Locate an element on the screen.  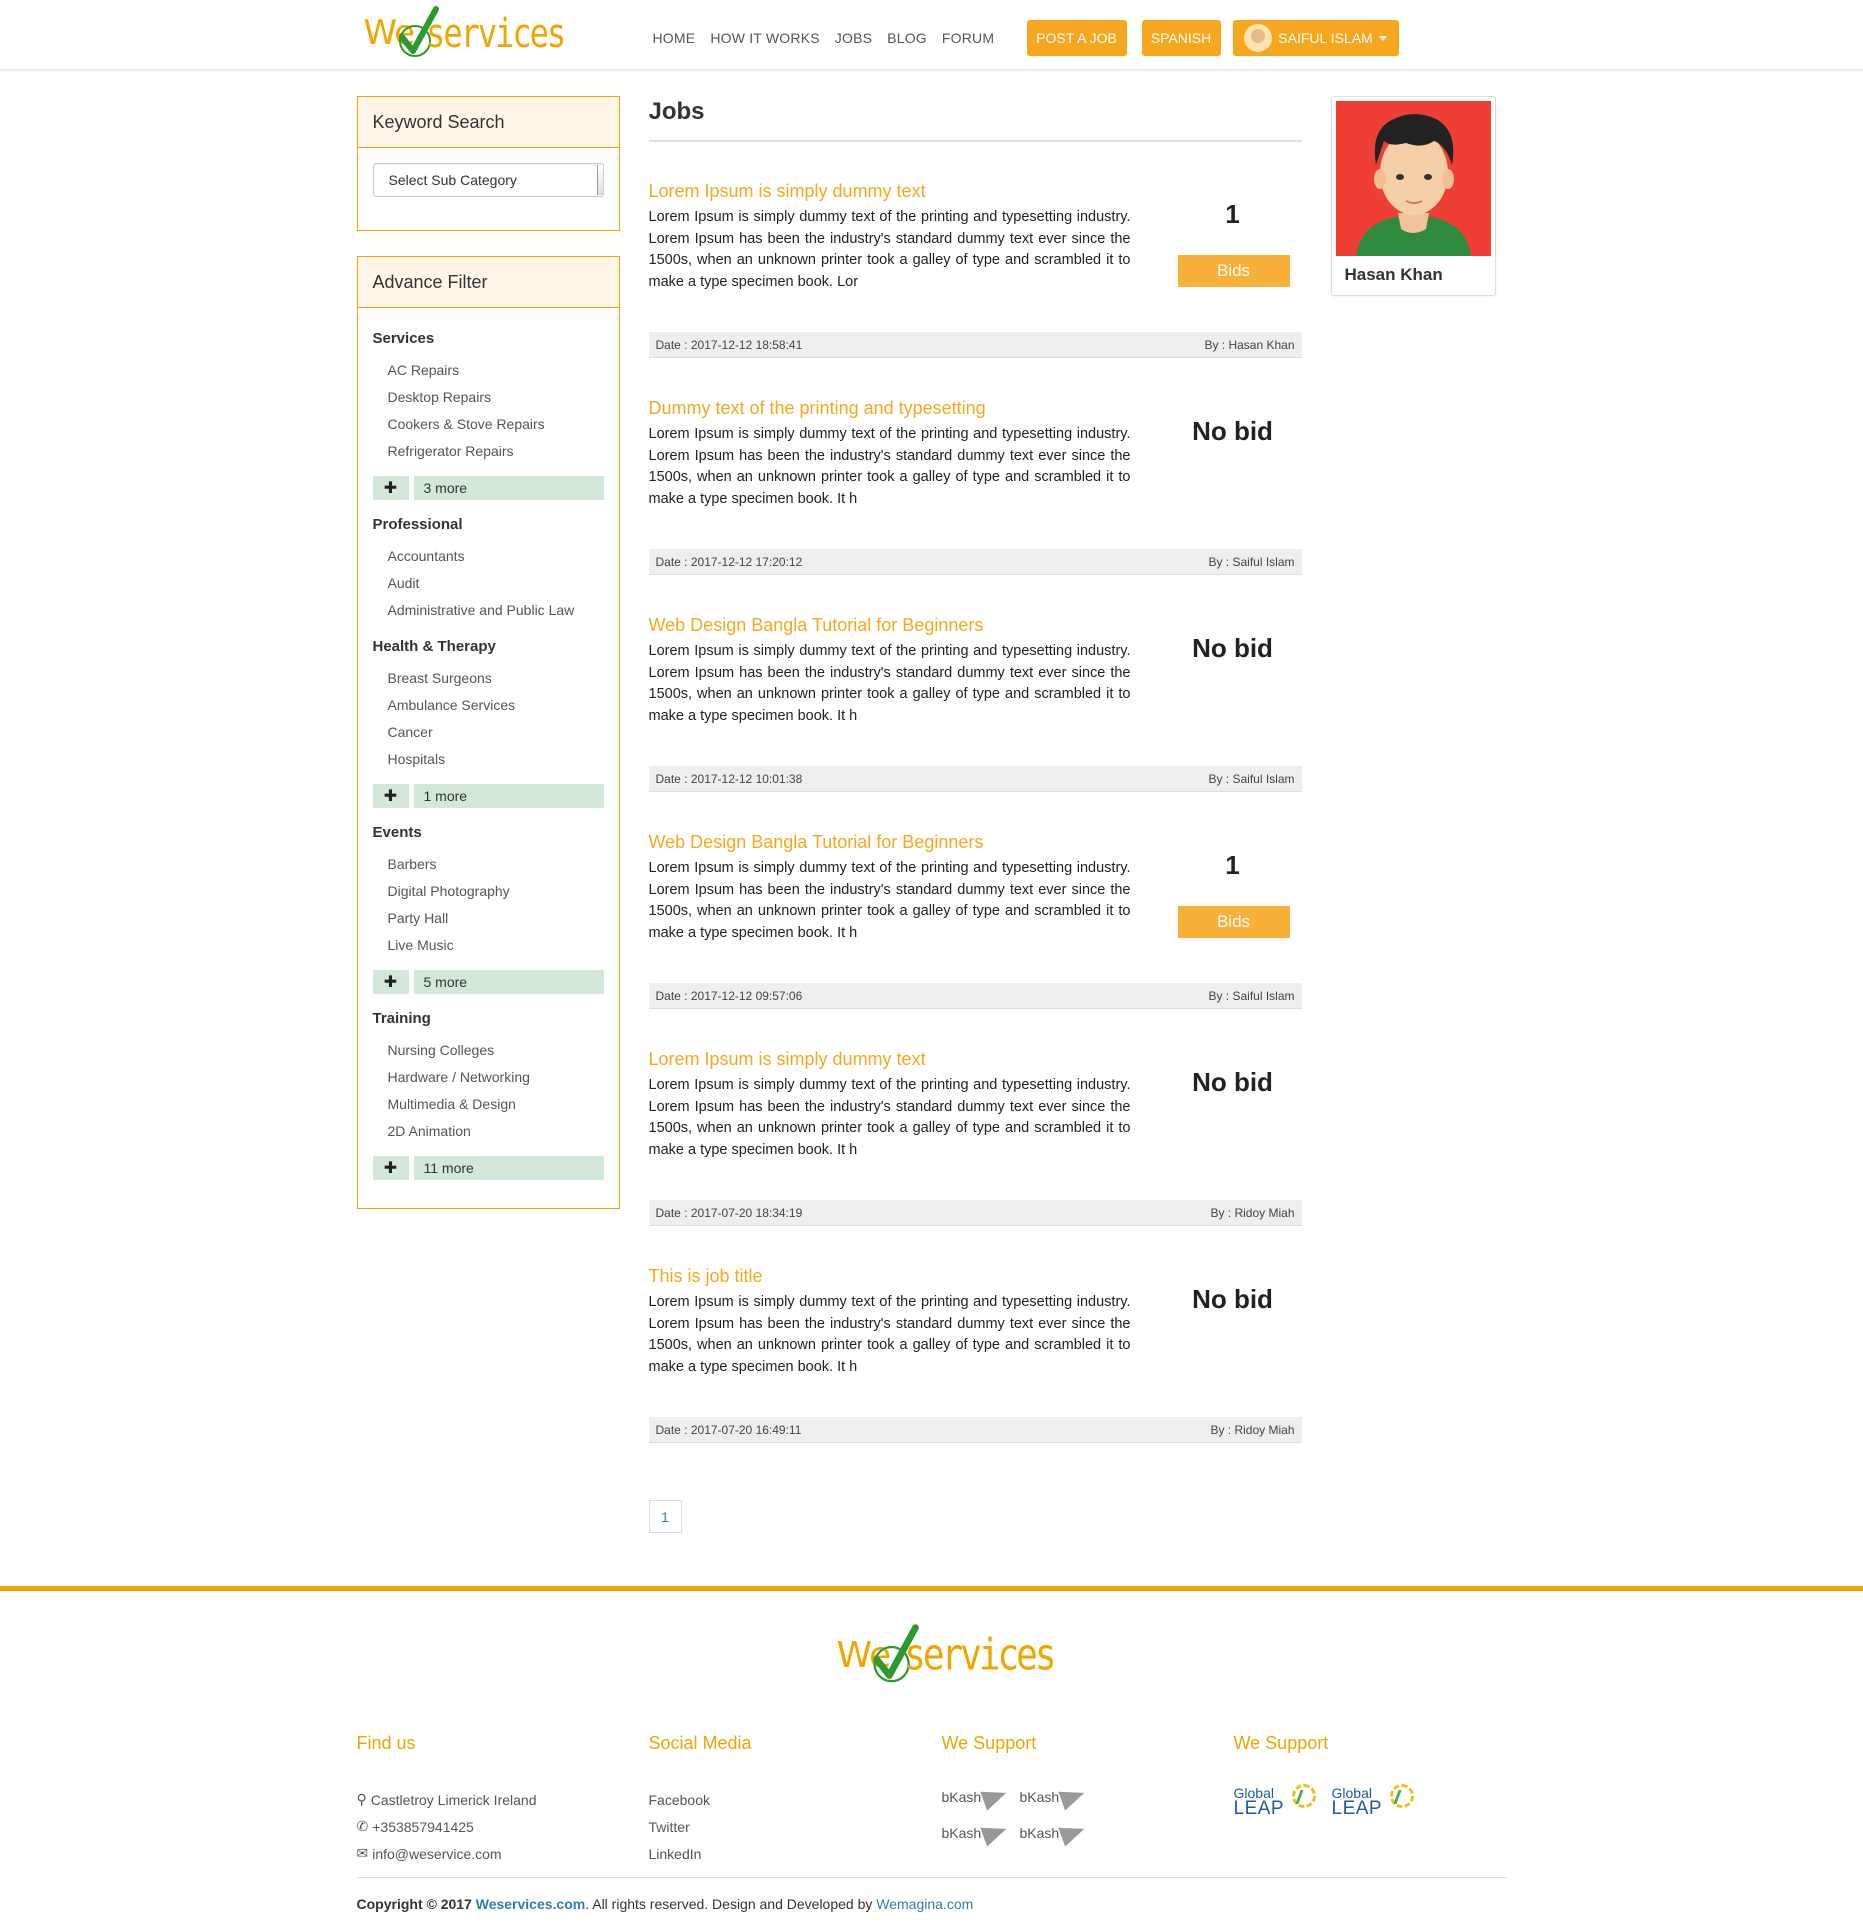
site-logo: We services is located at coordinates (465, 33).